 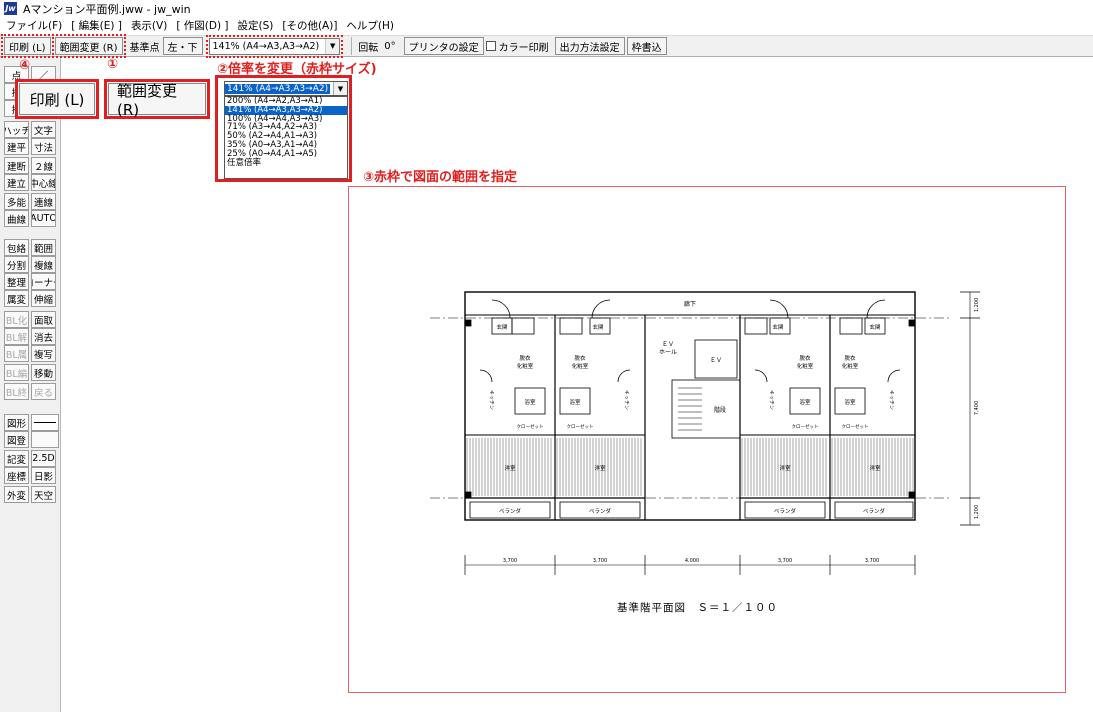 I want to click on line-style-swatch, so click(x=45, y=422).